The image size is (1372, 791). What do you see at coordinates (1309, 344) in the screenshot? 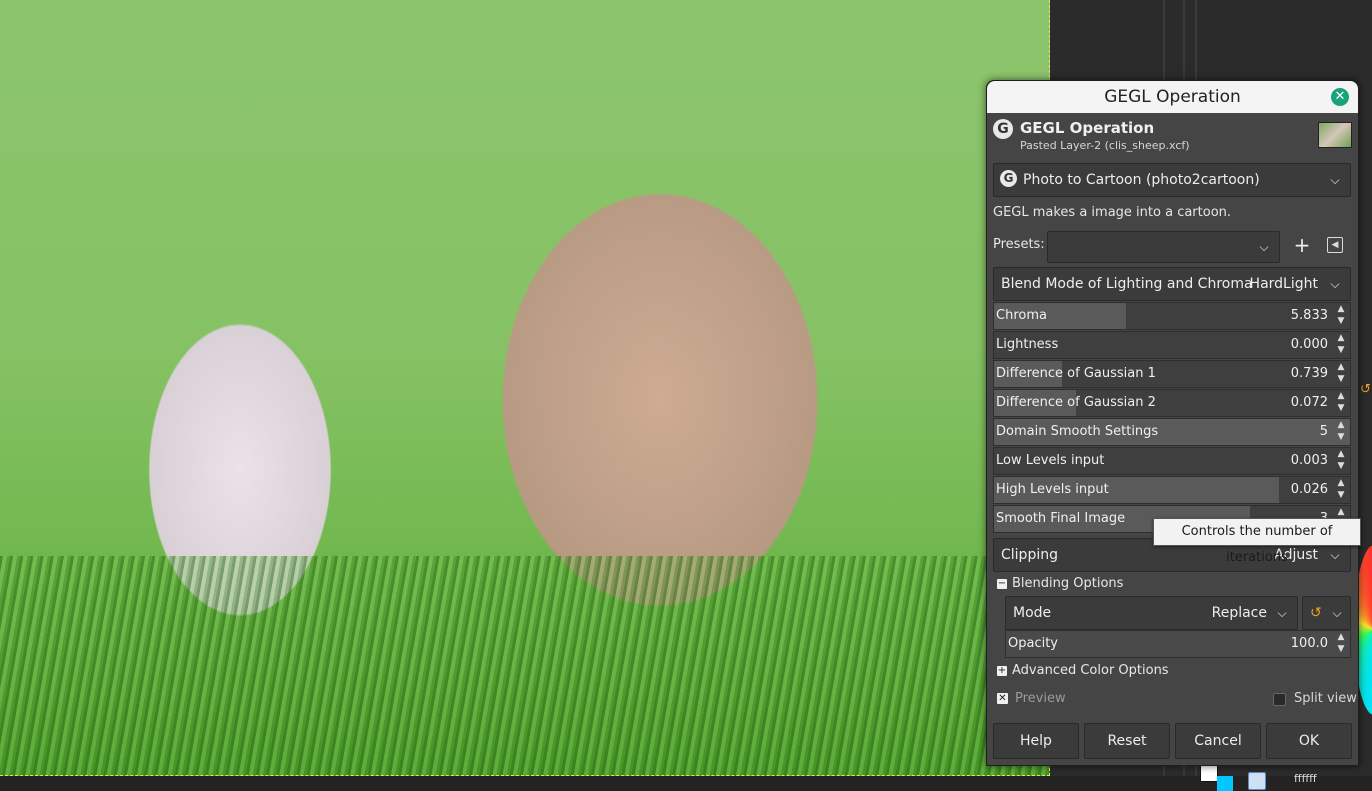
I see `param-value: 0.000` at bounding box center [1309, 344].